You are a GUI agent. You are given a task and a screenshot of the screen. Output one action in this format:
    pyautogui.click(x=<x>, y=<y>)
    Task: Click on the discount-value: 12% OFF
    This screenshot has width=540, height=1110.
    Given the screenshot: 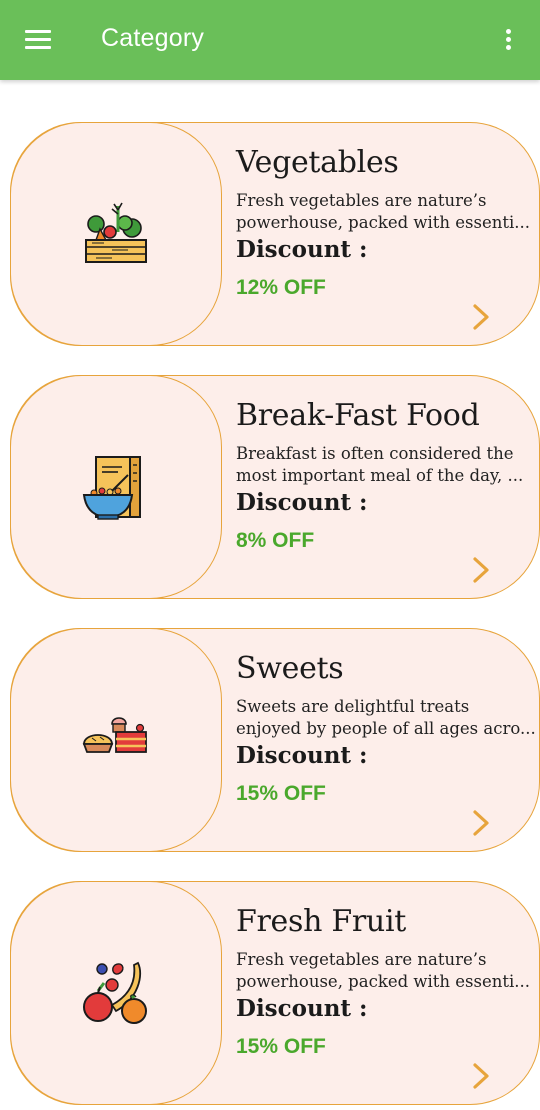 What is the action you would take?
    pyautogui.click(x=281, y=287)
    